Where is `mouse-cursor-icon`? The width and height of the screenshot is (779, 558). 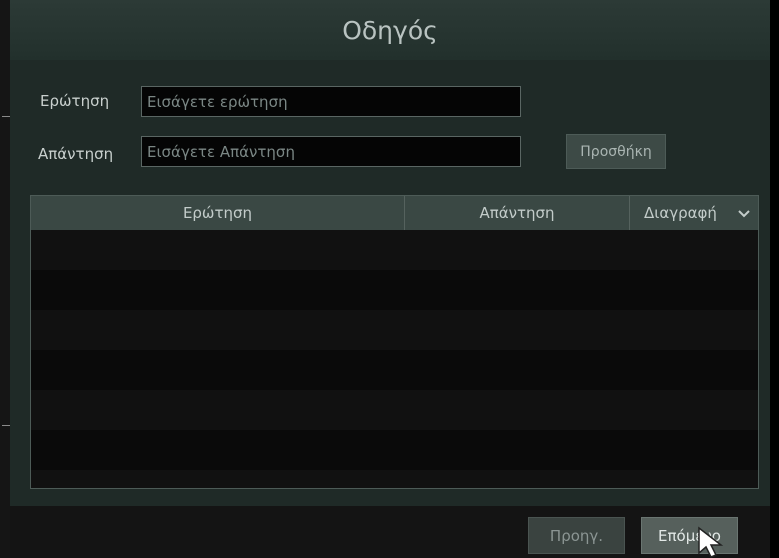
mouse-cursor-icon is located at coordinates (711, 542).